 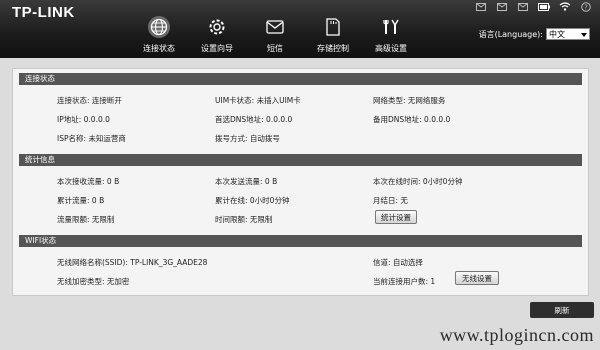 What do you see at coordinates (132, 262) in the screenshot?
I see `wifi-ssid: 无线网络名称(SSID): TP-LINK_3G_AADE28` at bounding box center [132, 262].